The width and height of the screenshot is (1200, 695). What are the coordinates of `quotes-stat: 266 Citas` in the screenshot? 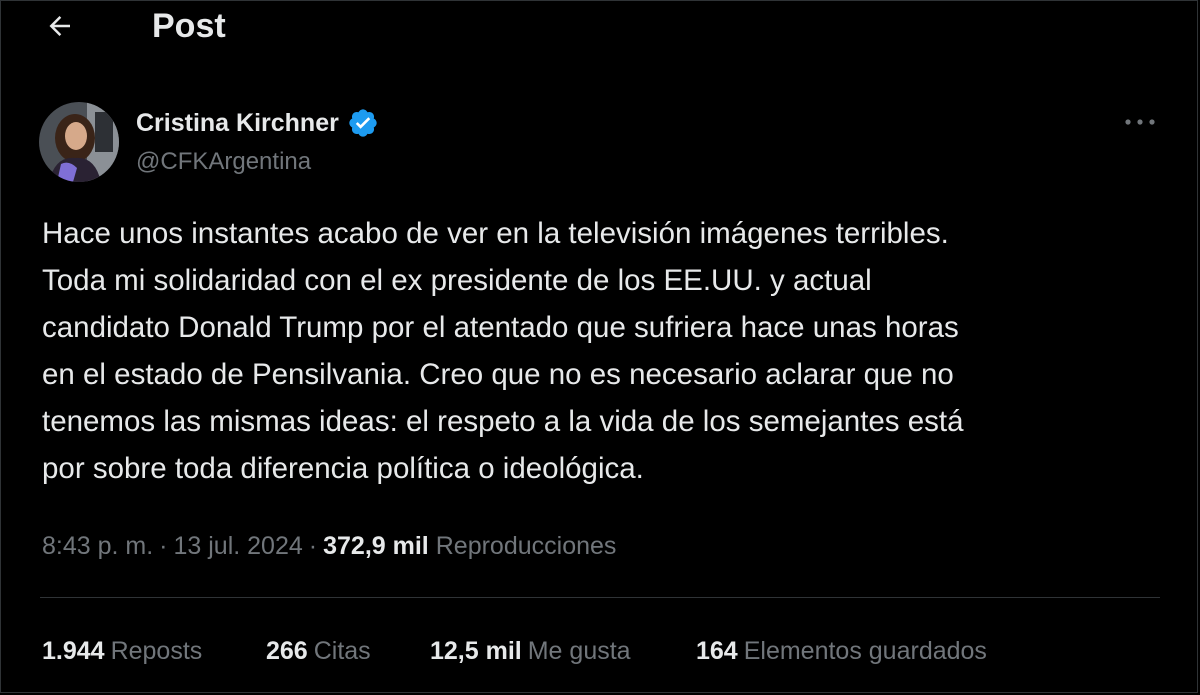 It's located at (348, 651).